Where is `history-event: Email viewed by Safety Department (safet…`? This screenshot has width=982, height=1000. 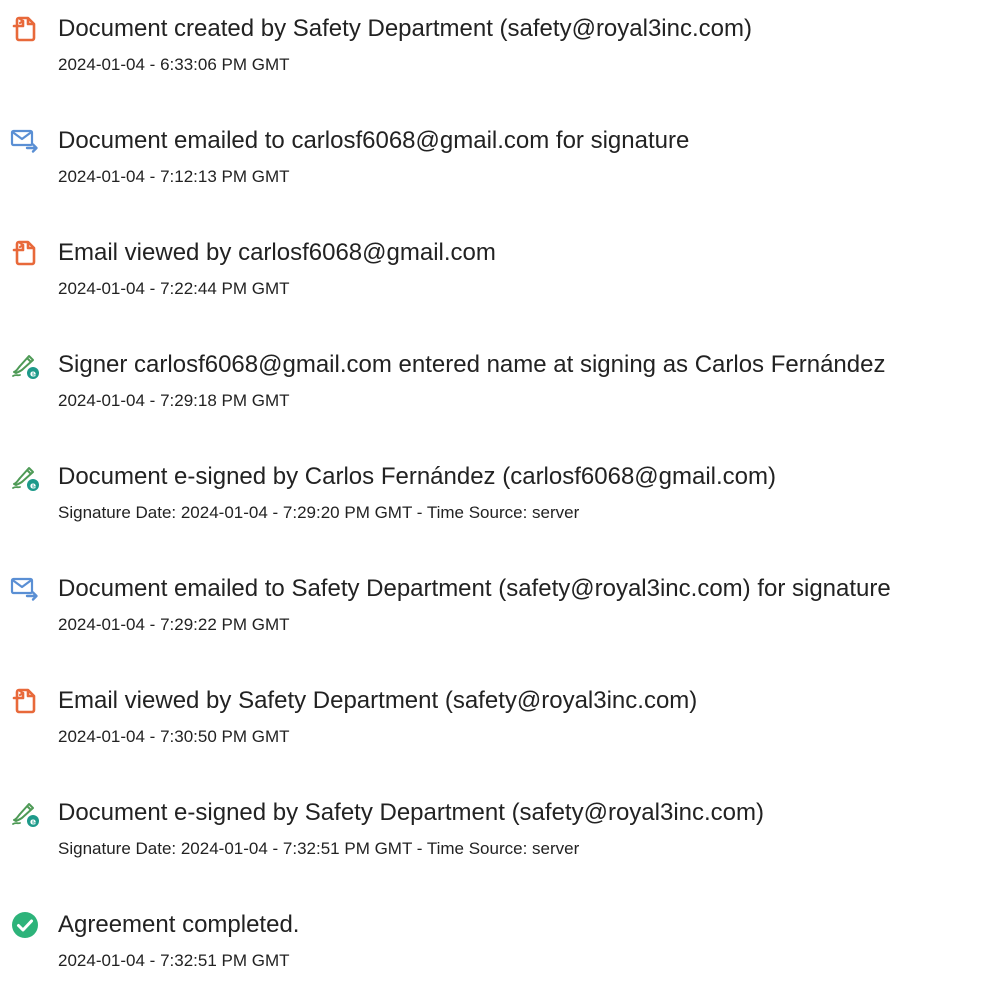 history-event: Email viewed by Safety Department (safet… is located at coordinates (491, 731).